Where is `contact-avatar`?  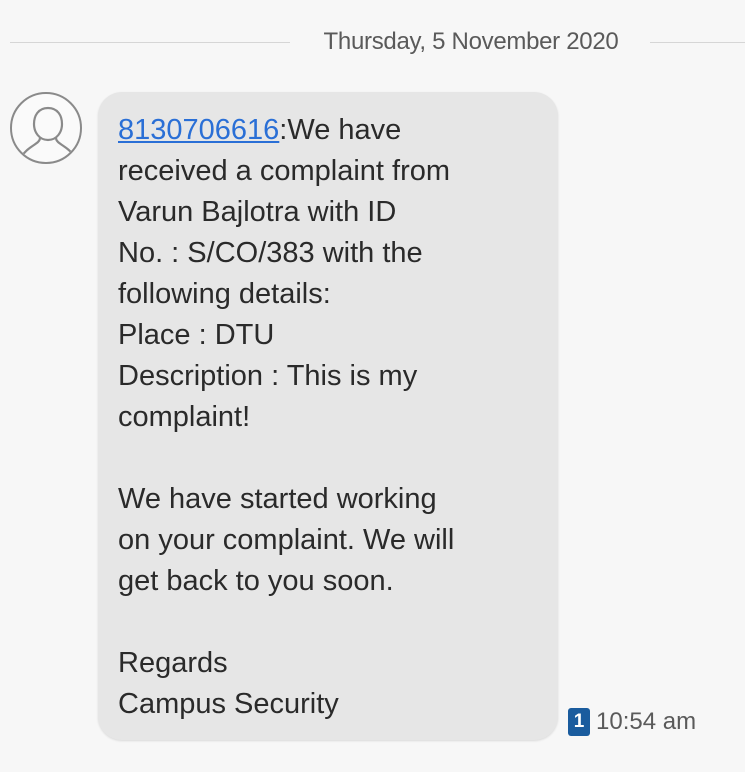
contact-avatar is located at coordinates (46, 128).